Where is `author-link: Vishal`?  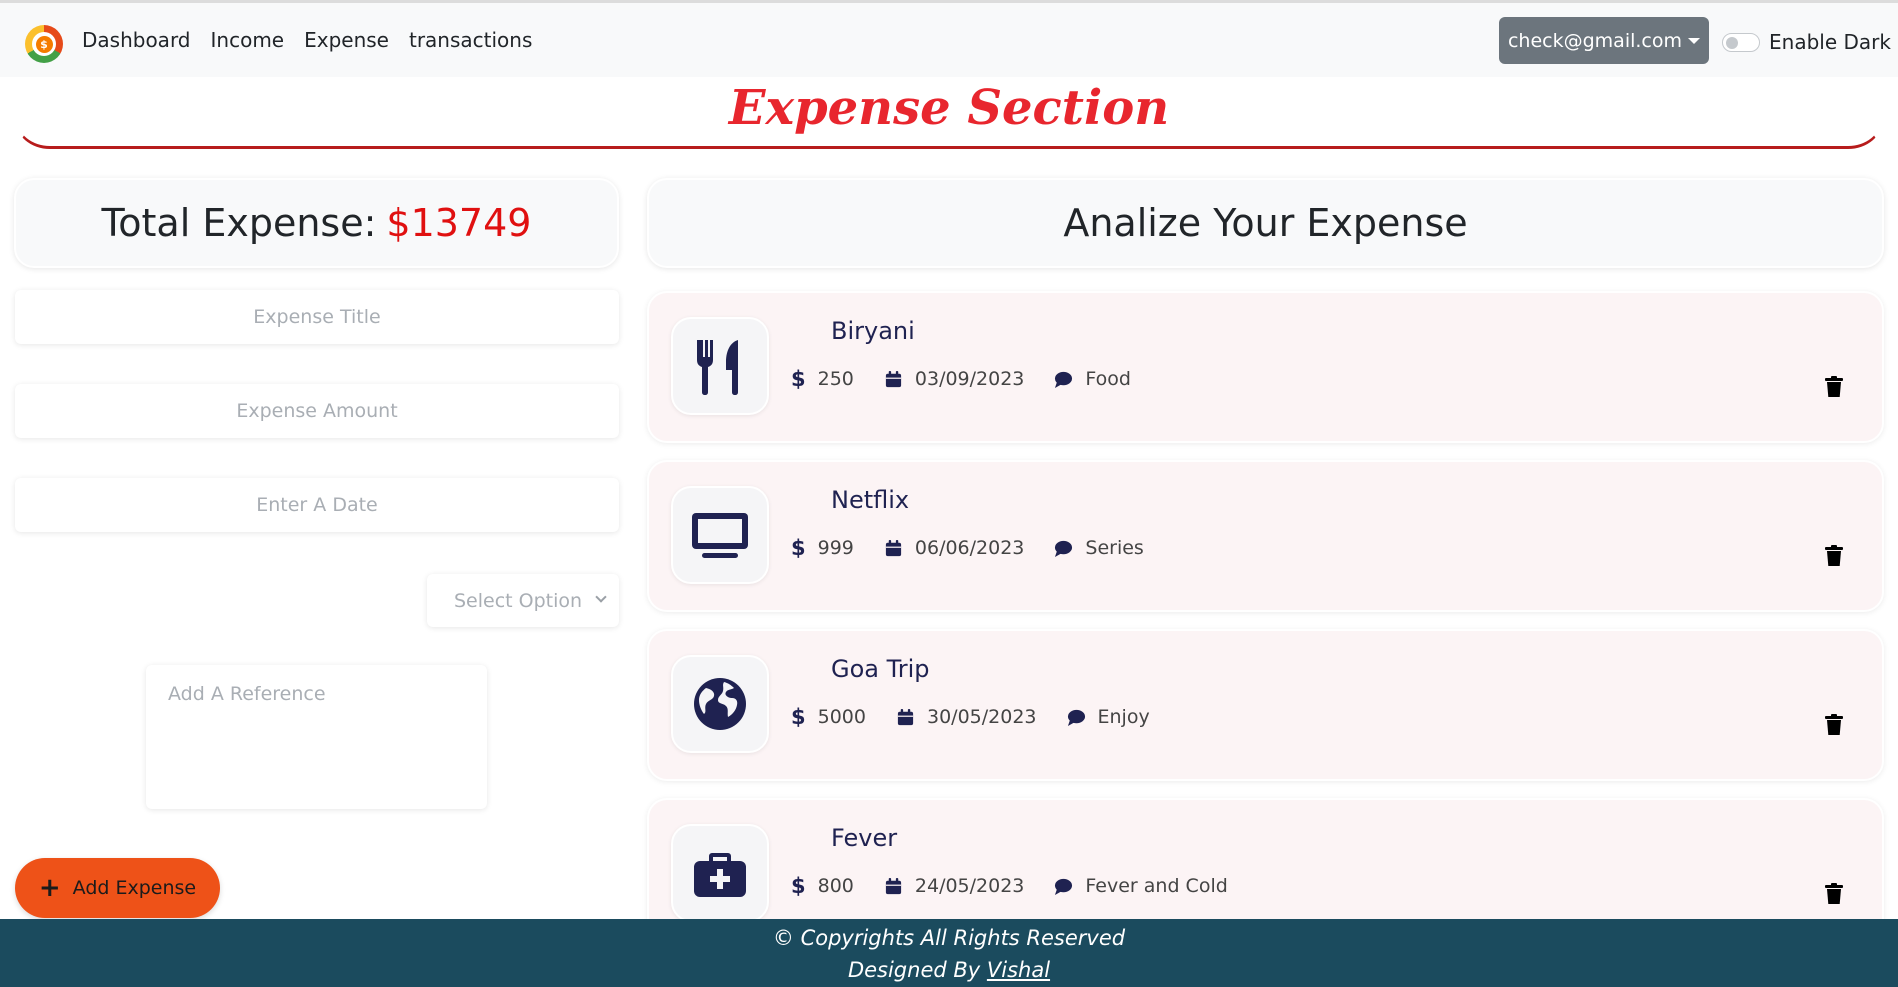 author-link: Vishal is located at coordinates (1018, 970).